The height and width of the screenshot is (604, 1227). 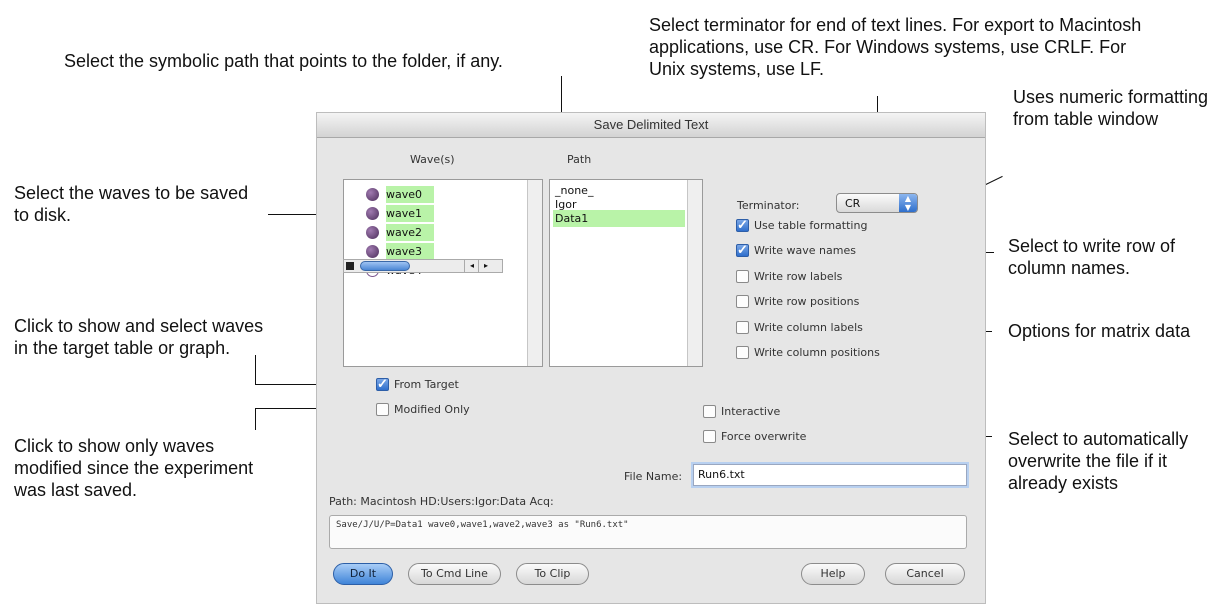 What do you see at coordinates (764, 436) in the screenshot?
I see `force-overwrite-label: Force overwrite` at bounding box center [764, 436].